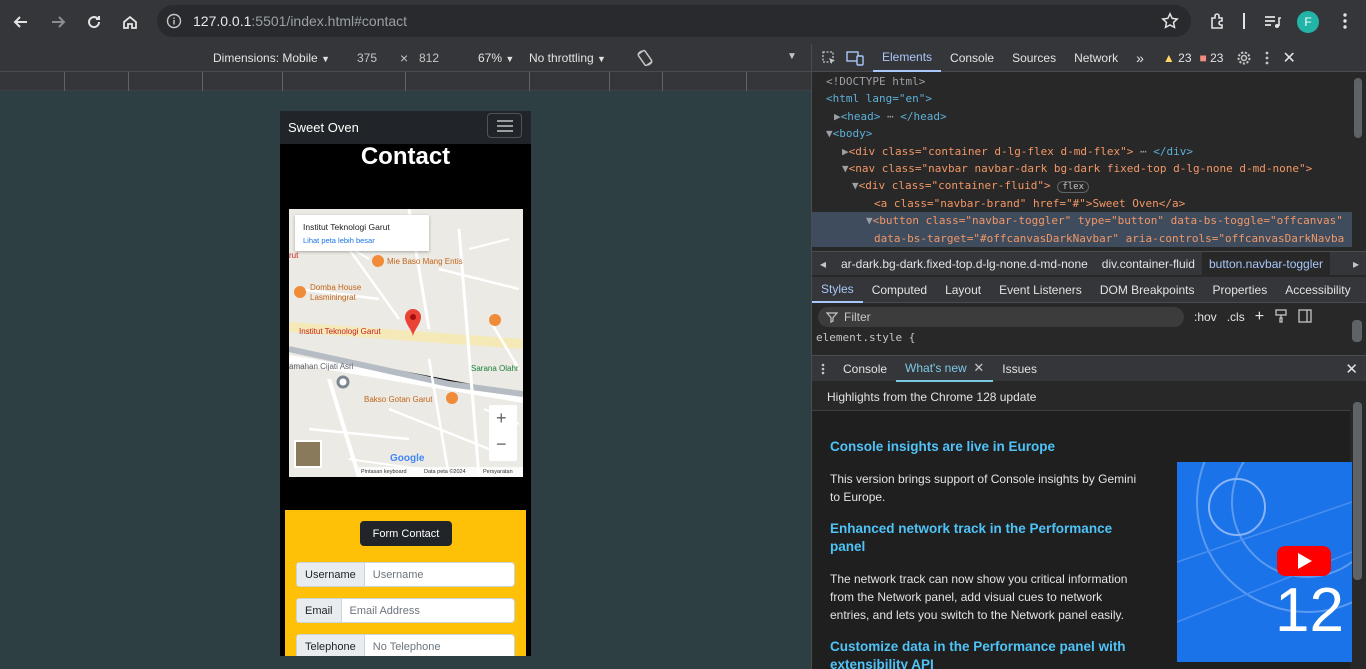  Describe the element at coordinates (1140, 58) in the screenshot. I see `more-tabs-icon: »` at that location.